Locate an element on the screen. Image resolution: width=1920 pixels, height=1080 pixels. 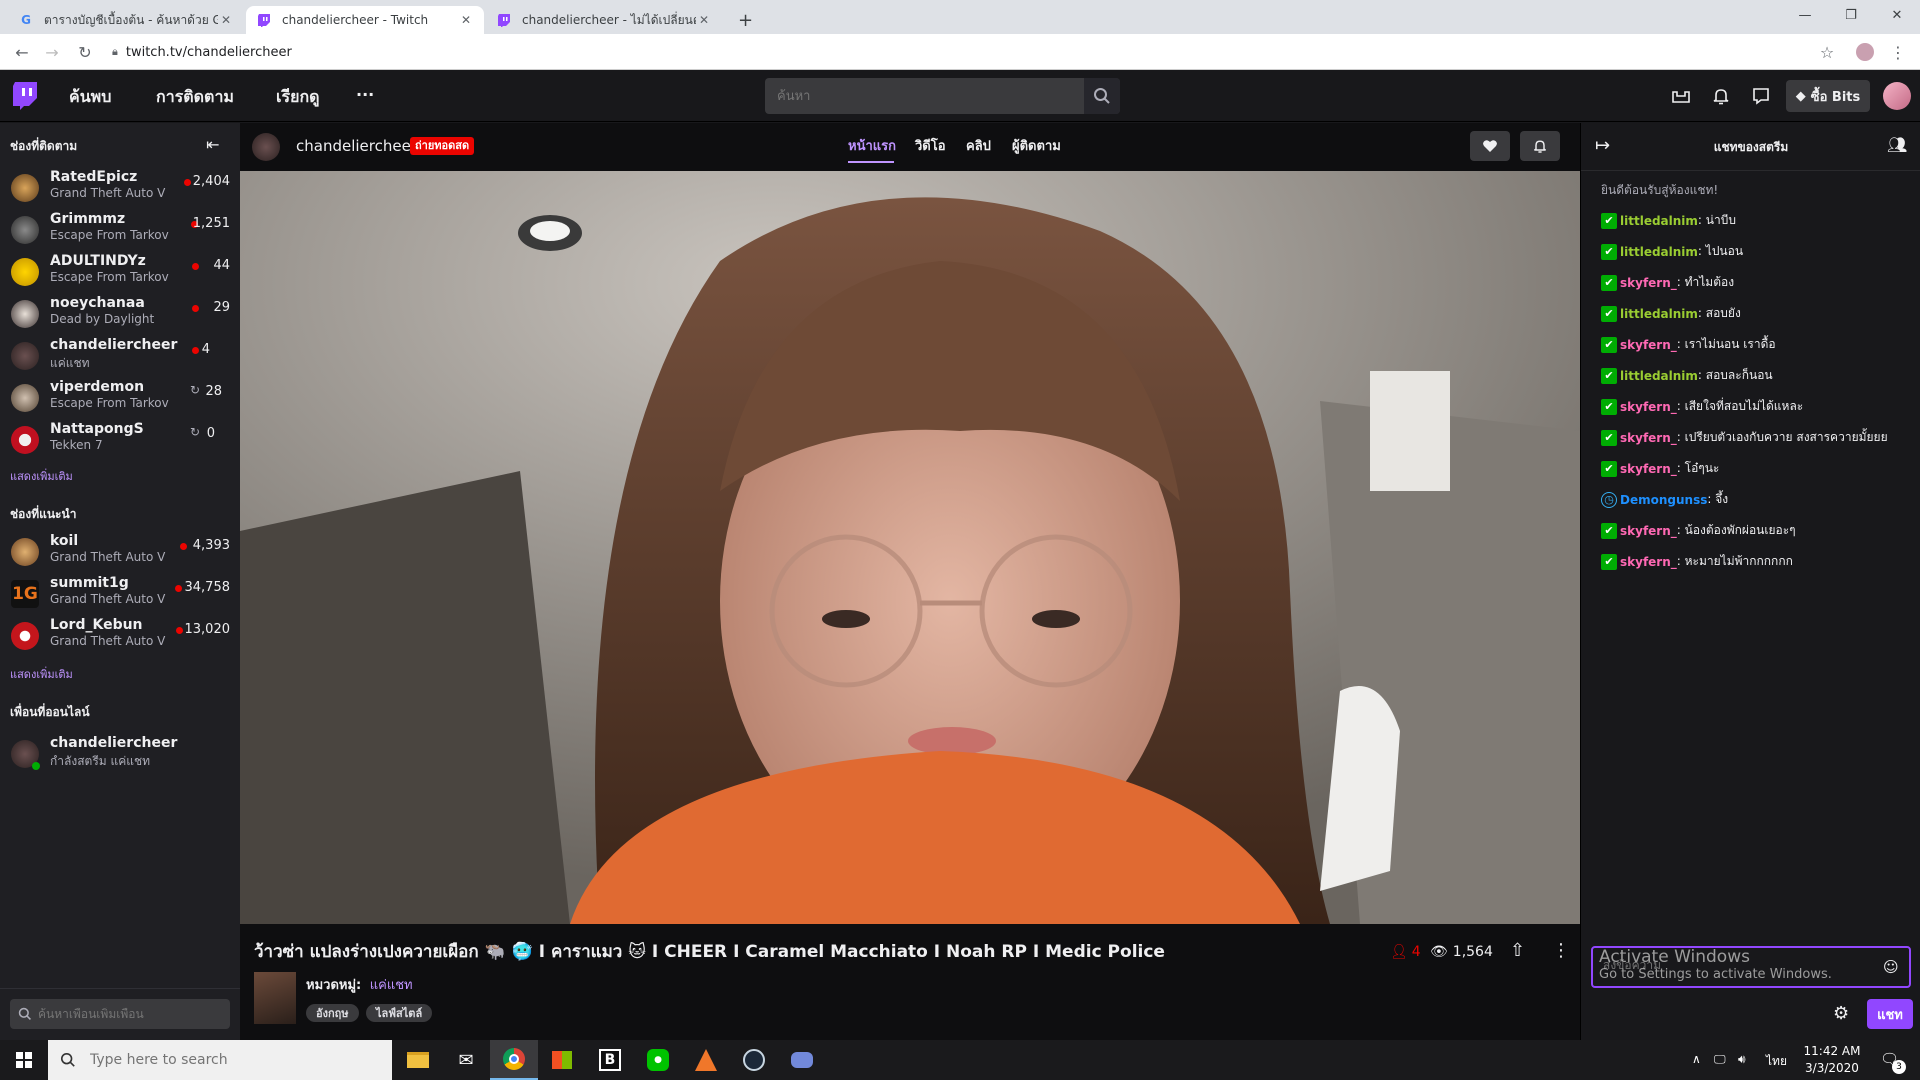
channel-name: chandeliercheer is located at coordinates (356, 146).